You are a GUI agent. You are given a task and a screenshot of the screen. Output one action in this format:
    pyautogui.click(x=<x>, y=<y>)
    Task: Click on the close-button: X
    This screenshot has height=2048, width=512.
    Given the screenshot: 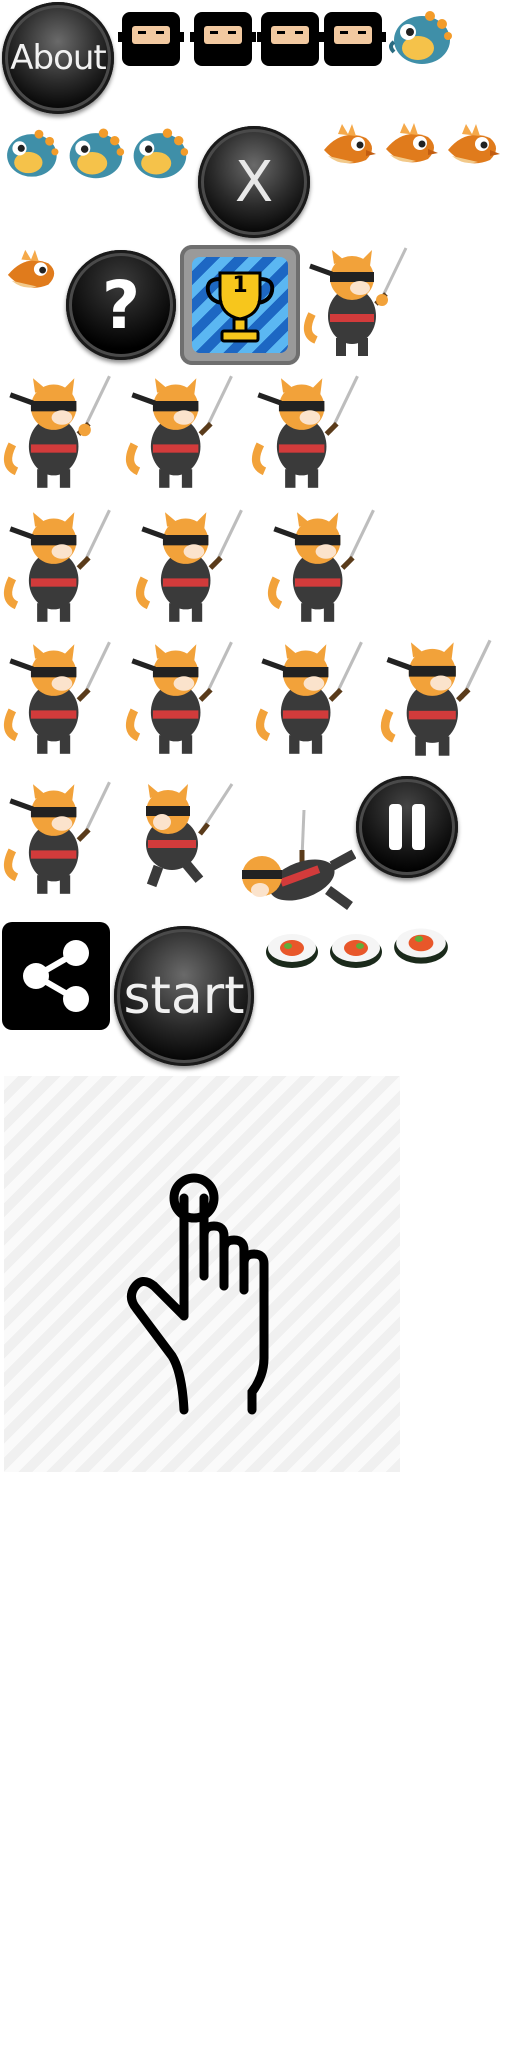 What is the action you would take?
    pyautogui.click(x=254, y=182)
    